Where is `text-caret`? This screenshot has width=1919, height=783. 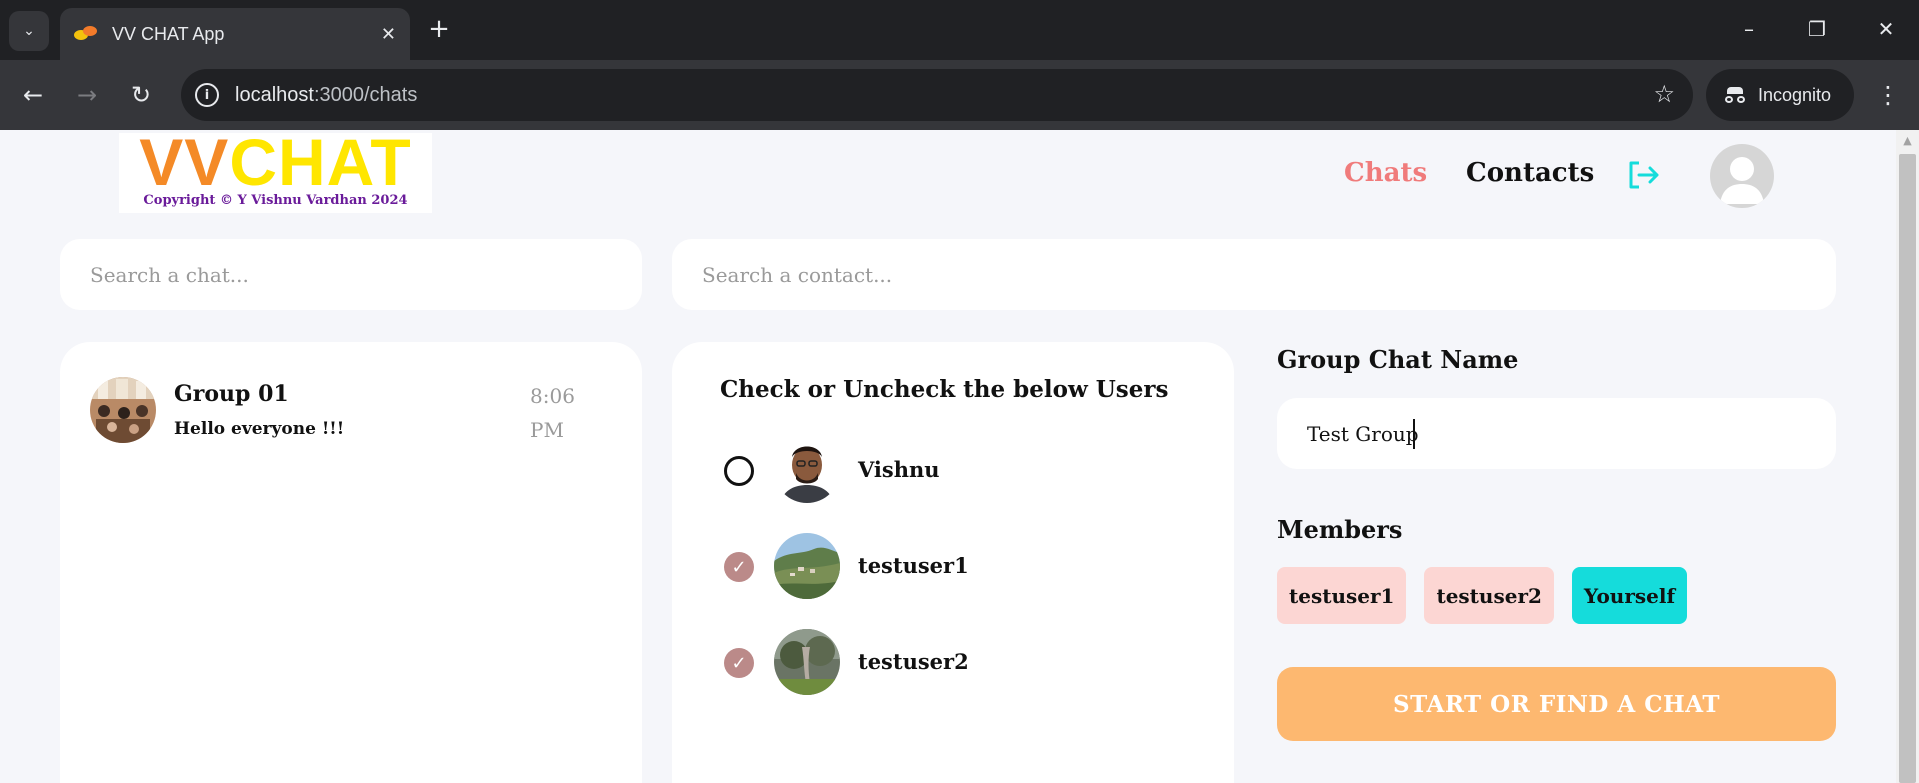
text-caret is located at coordinates (1414, 434).